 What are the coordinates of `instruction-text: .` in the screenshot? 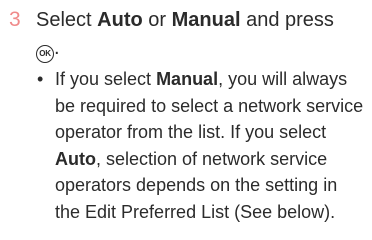 It's located at (57, 48).